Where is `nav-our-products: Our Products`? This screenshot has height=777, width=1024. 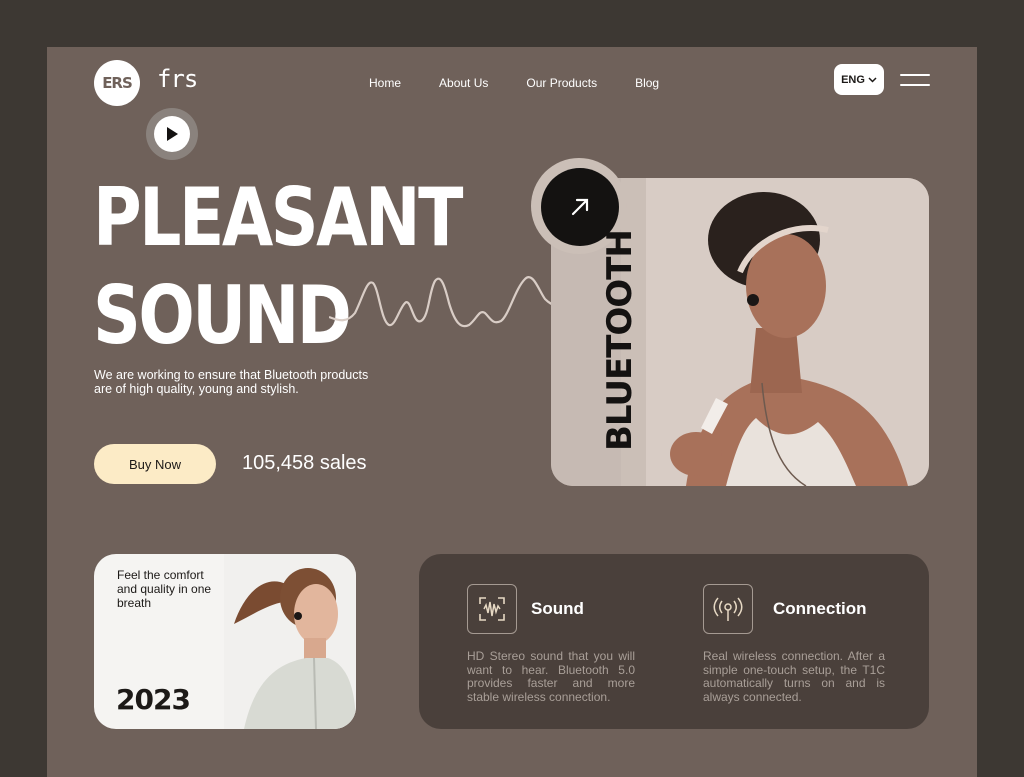
nav-our-products: Our Products is located at coordinates (561, 83).